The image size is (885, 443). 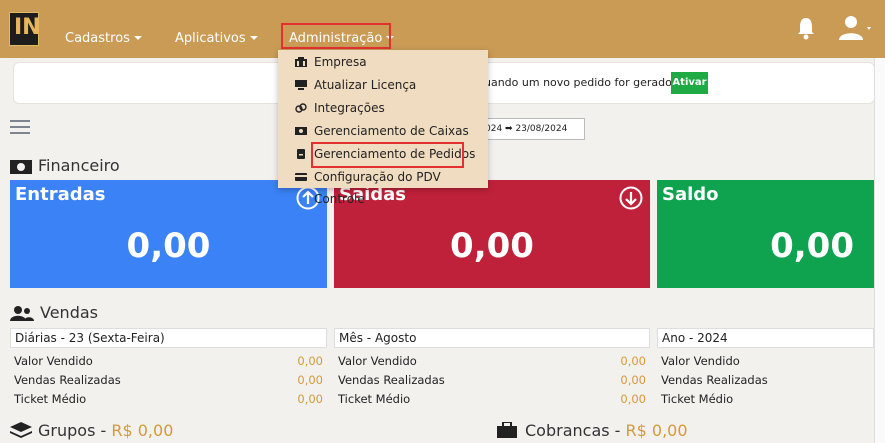 What do you see at coordinates (592, 430) in the screenshot?
I see `cobrancas-title: Cobrancas - R$ 0,00` at bounding box center [592, 430].